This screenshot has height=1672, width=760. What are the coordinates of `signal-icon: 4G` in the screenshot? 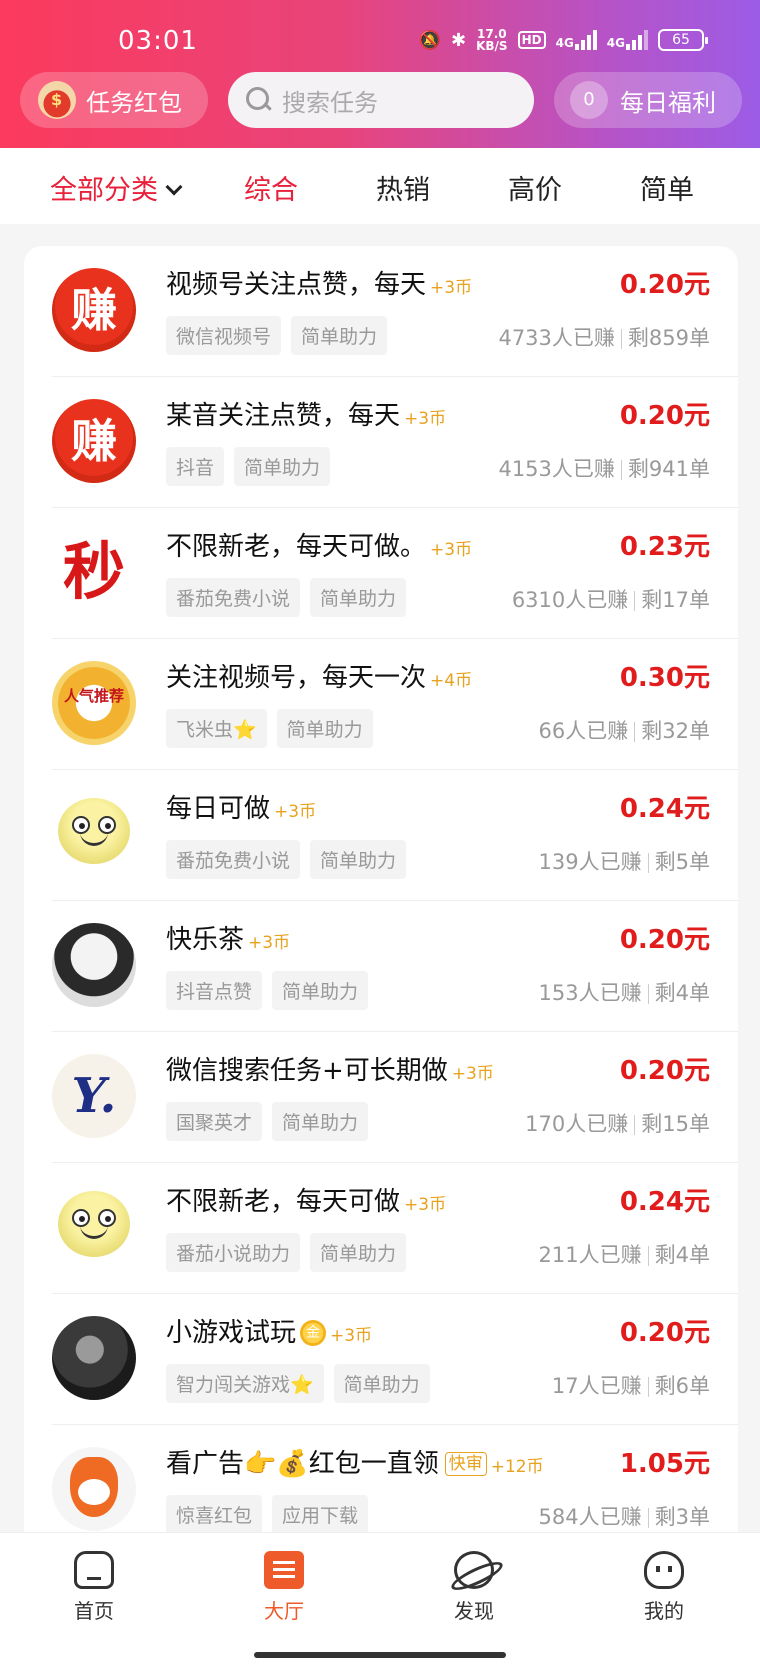 It's located at (576, 40).